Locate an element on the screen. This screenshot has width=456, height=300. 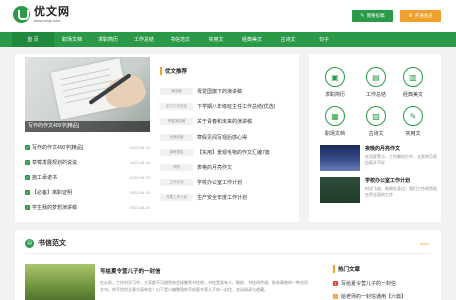
side-article: 夜晚的月亮作文 在回家等方，工作都在忙中，太家的月亮由离开不好 is located at coordinates (378, 158).